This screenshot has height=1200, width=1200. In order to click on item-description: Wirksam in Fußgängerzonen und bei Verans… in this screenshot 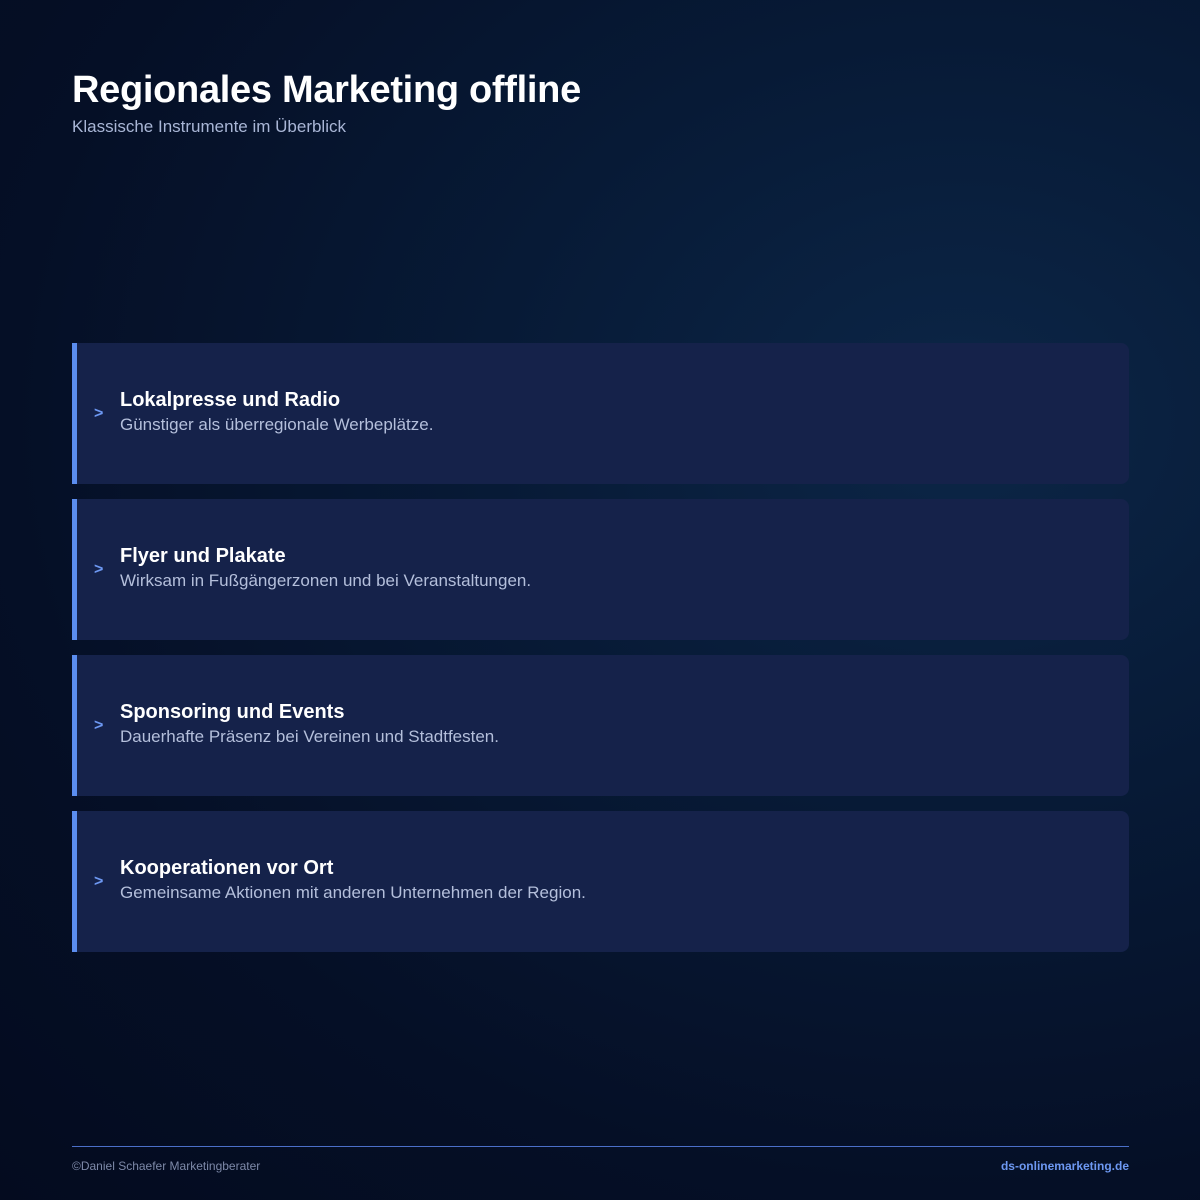, I will do `click(326, 580)`.